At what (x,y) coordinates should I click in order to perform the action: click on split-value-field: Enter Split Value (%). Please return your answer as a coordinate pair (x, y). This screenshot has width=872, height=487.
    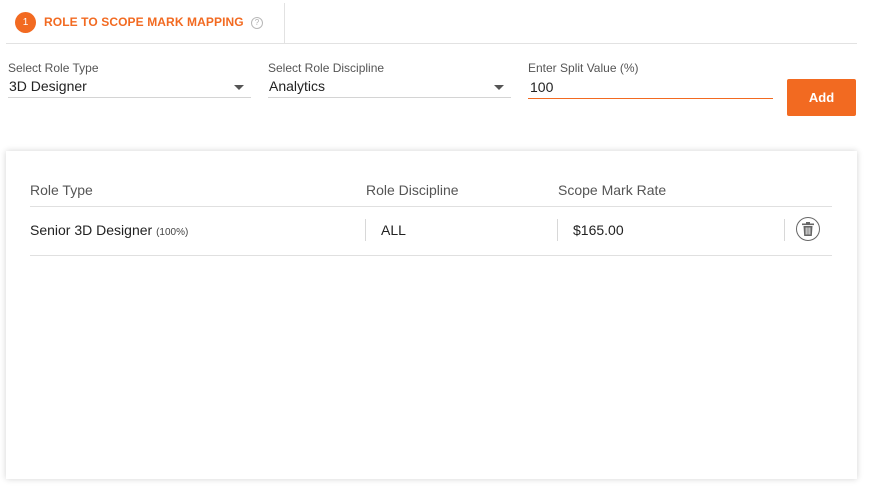
    Looking at the image, I should click on (650, 83).